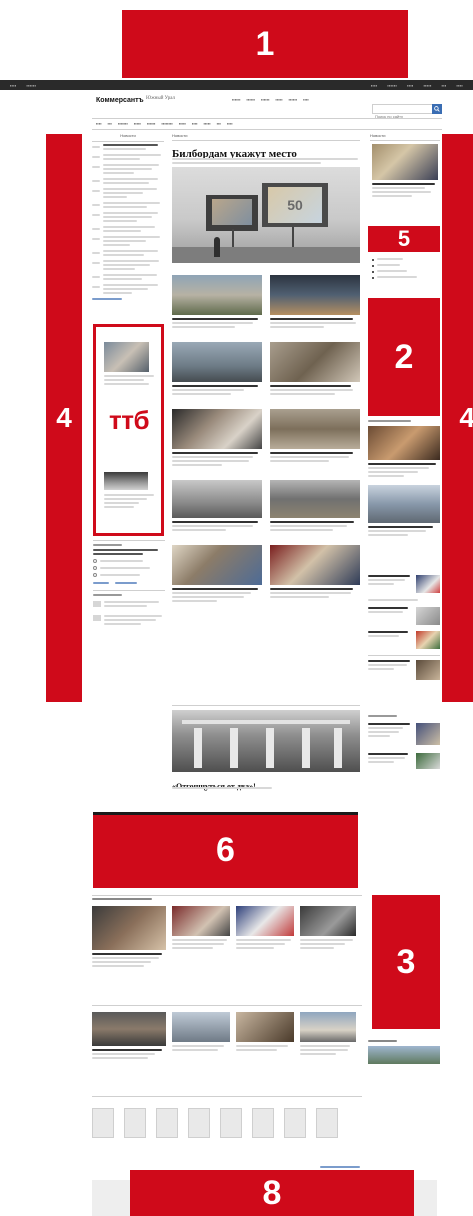 The height and width of the screenshot is (1216, 473). I want to click on search-input, so click(399, 116).